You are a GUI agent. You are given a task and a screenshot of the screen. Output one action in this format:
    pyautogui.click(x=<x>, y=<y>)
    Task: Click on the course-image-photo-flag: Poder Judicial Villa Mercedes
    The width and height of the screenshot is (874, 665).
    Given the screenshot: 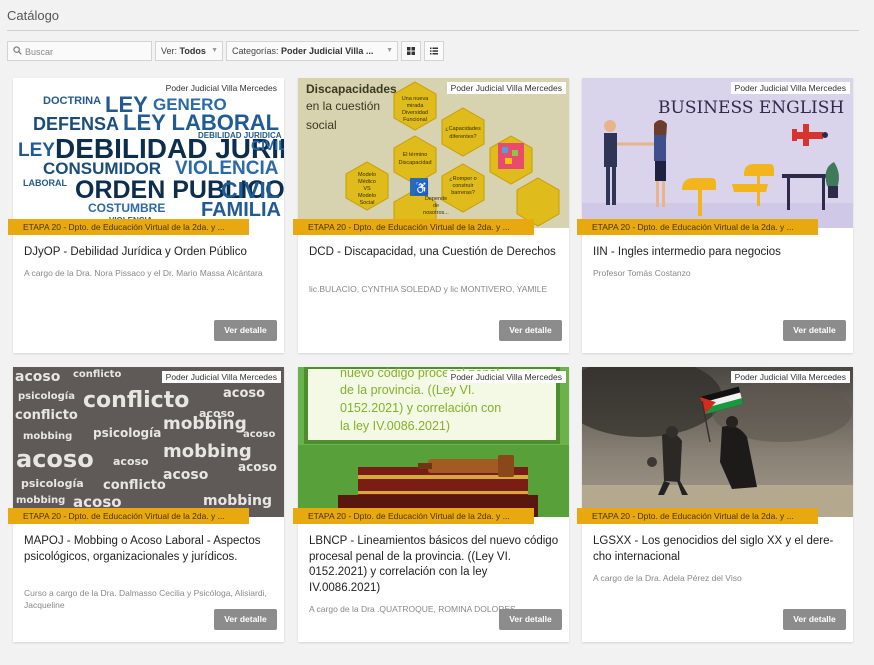 What is the action you would take?
    pyautogui.click(x=717, y=442)
    